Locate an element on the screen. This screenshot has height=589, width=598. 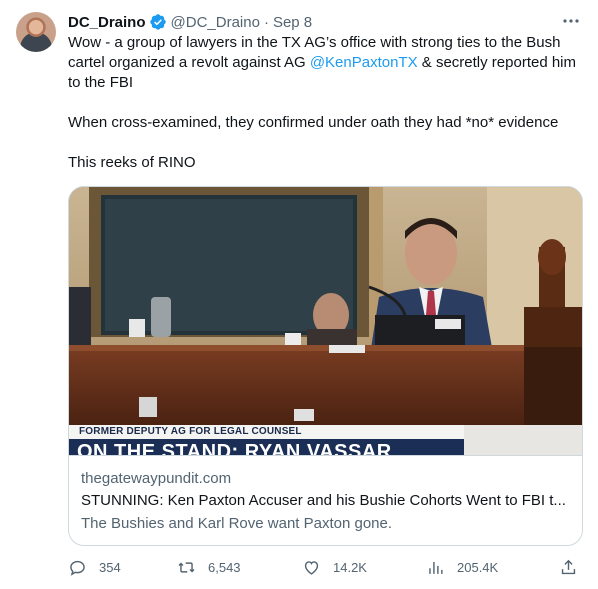
retweet-count: 6,543 is located at coordinates (224, 567).